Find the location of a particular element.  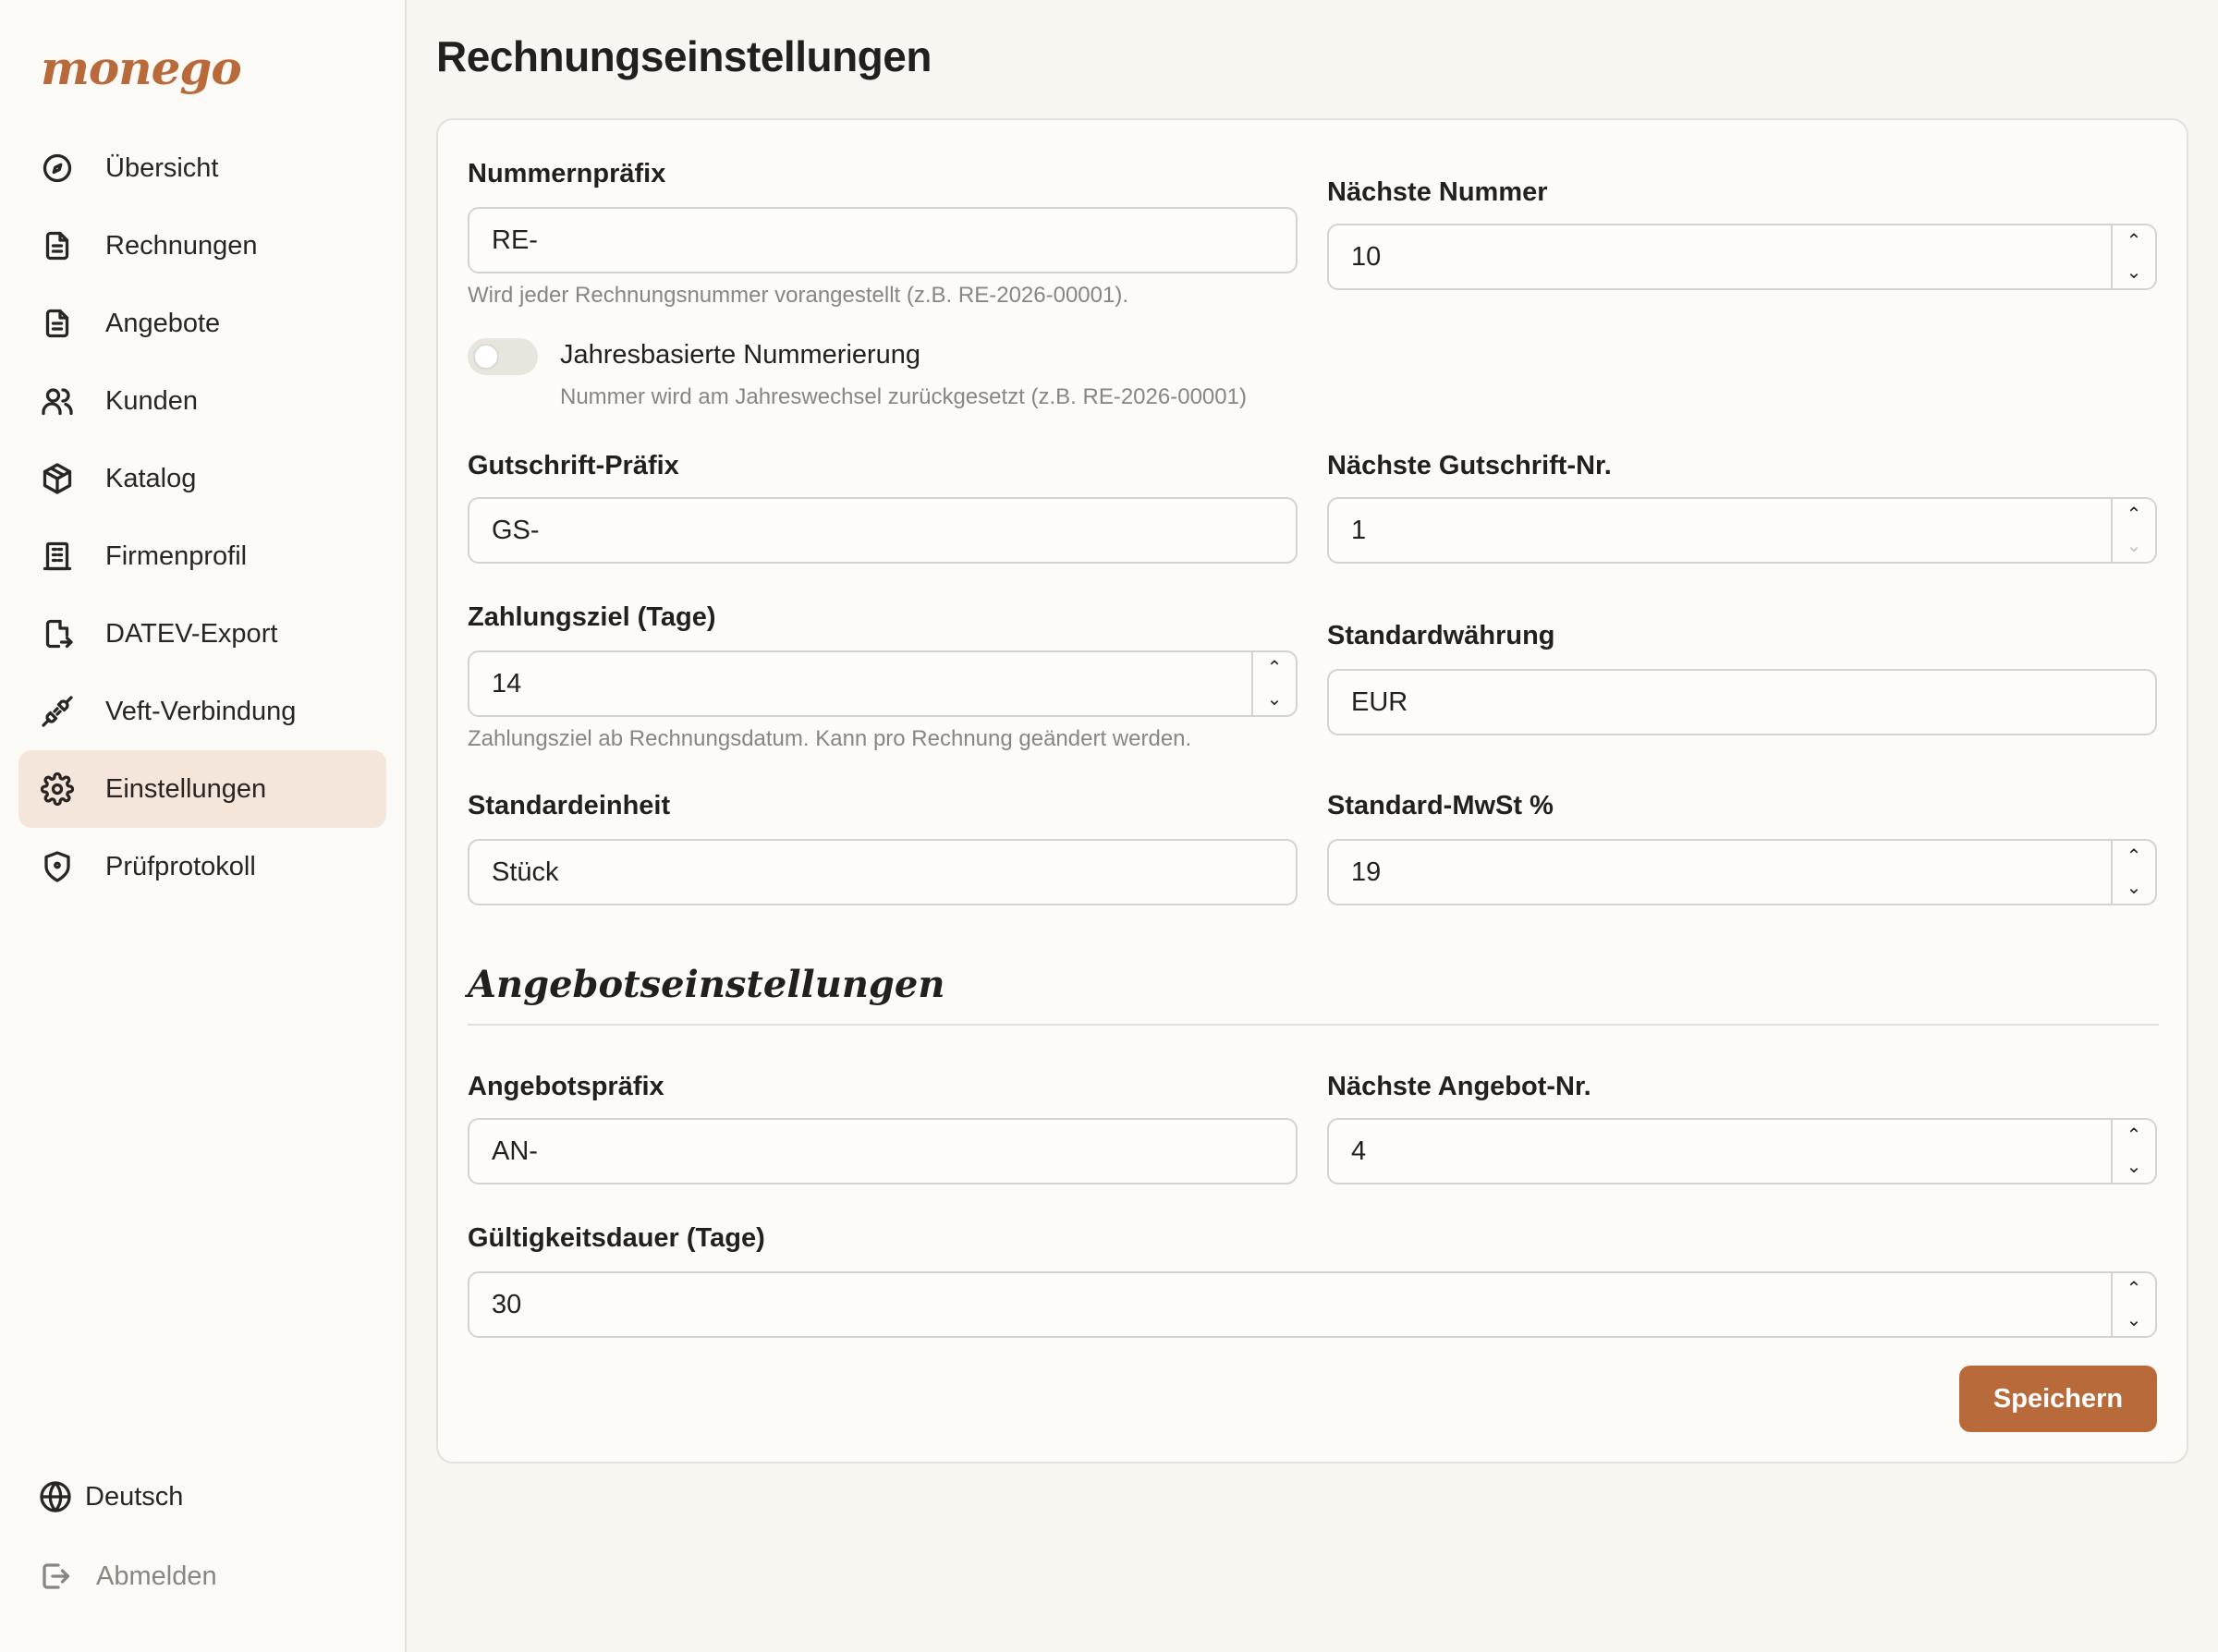

language-switcher: Deutsch is located at coordinates (111, 1496).